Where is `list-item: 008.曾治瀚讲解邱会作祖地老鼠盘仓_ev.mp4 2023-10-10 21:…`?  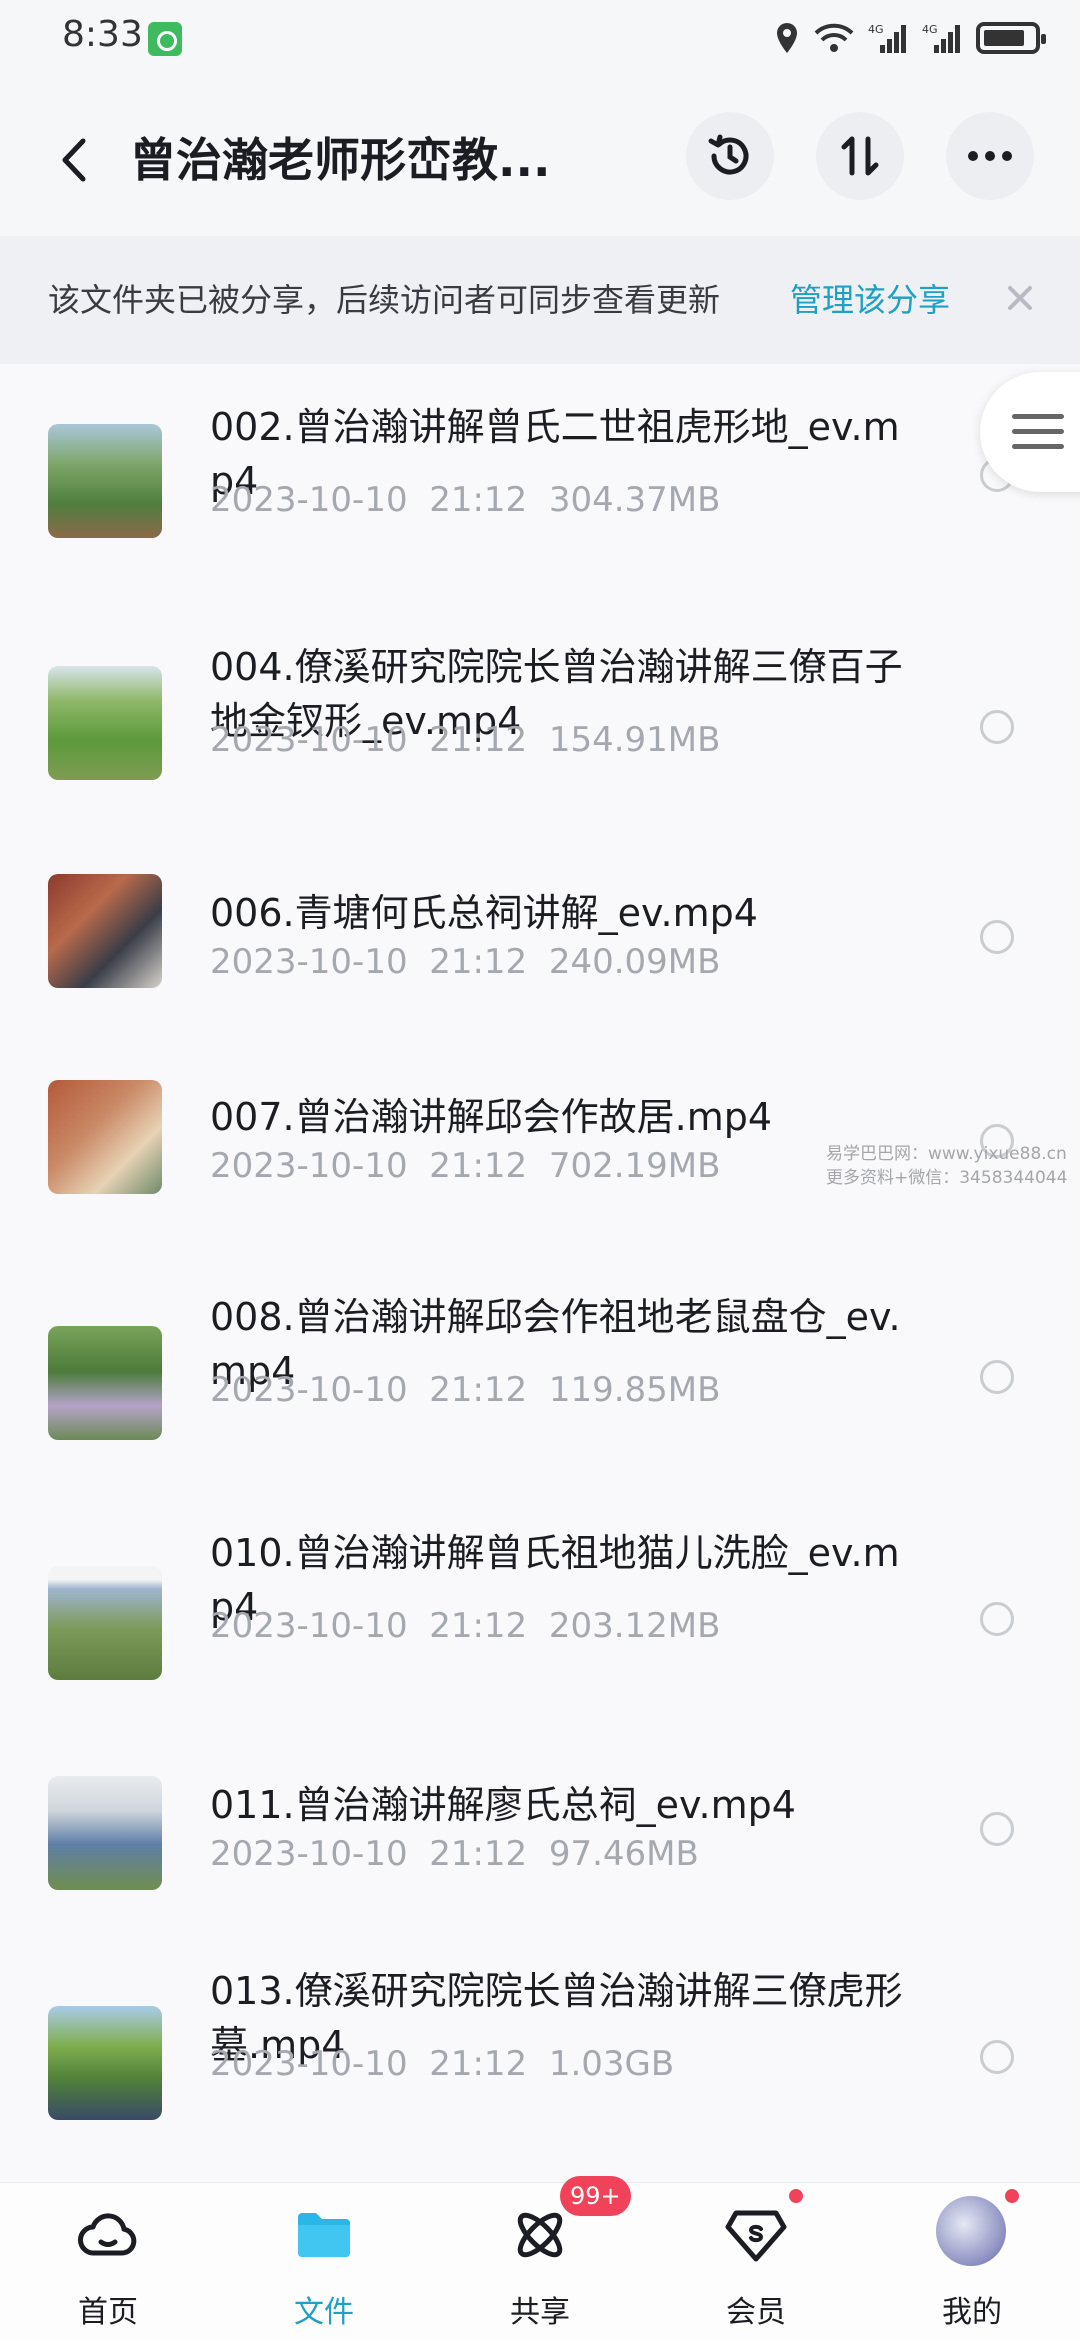
list-item: 008.曾治瀚讲解邱会作祖地老鼠盘仓_ev.mp4 2023-10-10 21:… is located at coordinates (540, 1346).